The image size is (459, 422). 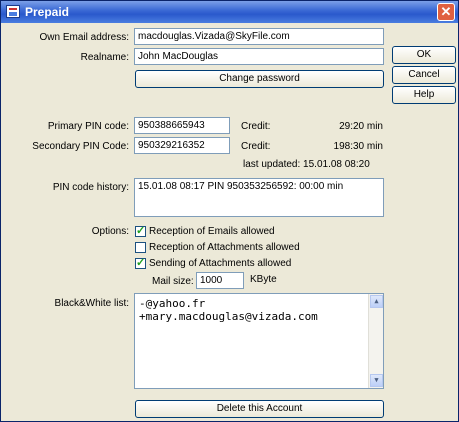 I want to click on chevron-down-icon: ▼, so click(x=376, y=380).